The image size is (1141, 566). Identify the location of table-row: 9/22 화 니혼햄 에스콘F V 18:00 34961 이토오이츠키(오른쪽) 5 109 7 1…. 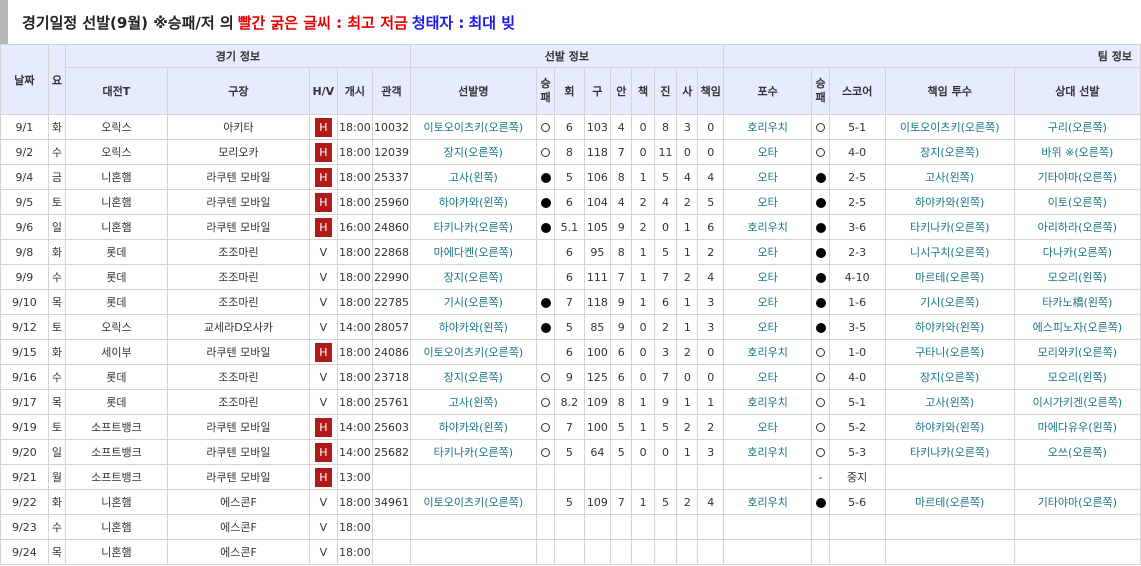
(570, 502).